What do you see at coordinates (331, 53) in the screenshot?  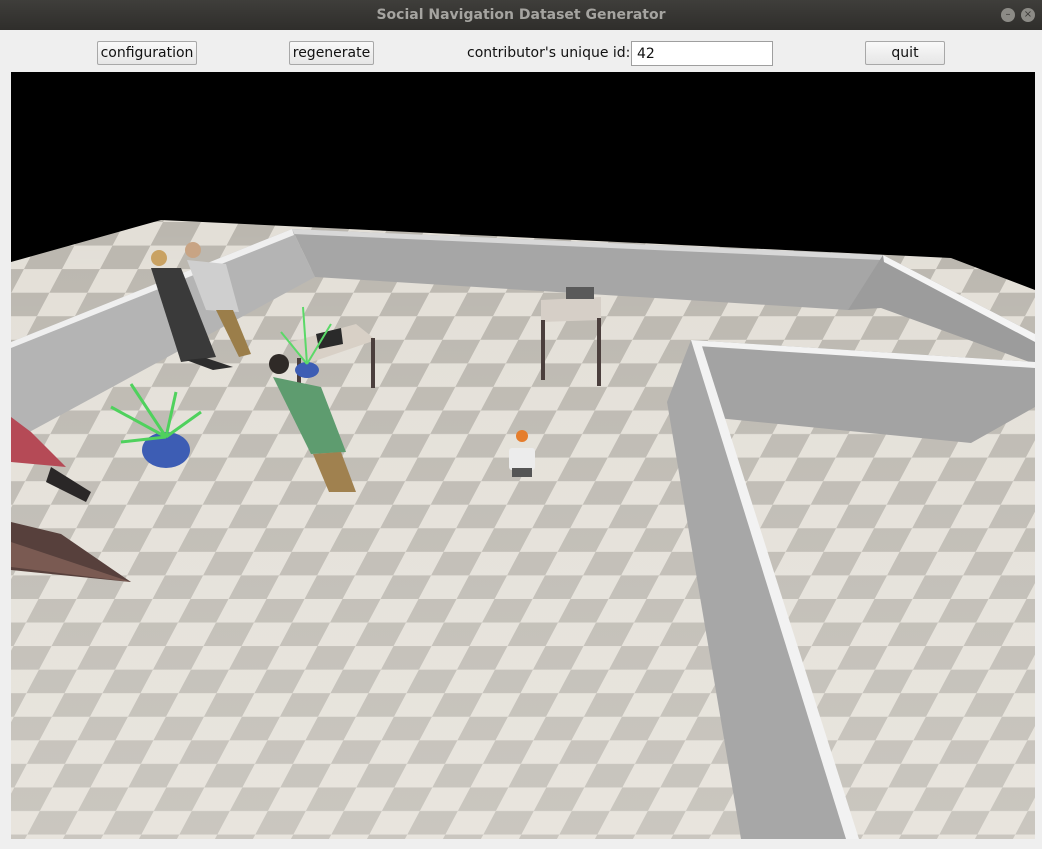 I see `regenerate-button: regenerate` at bounding box center [331, 53].